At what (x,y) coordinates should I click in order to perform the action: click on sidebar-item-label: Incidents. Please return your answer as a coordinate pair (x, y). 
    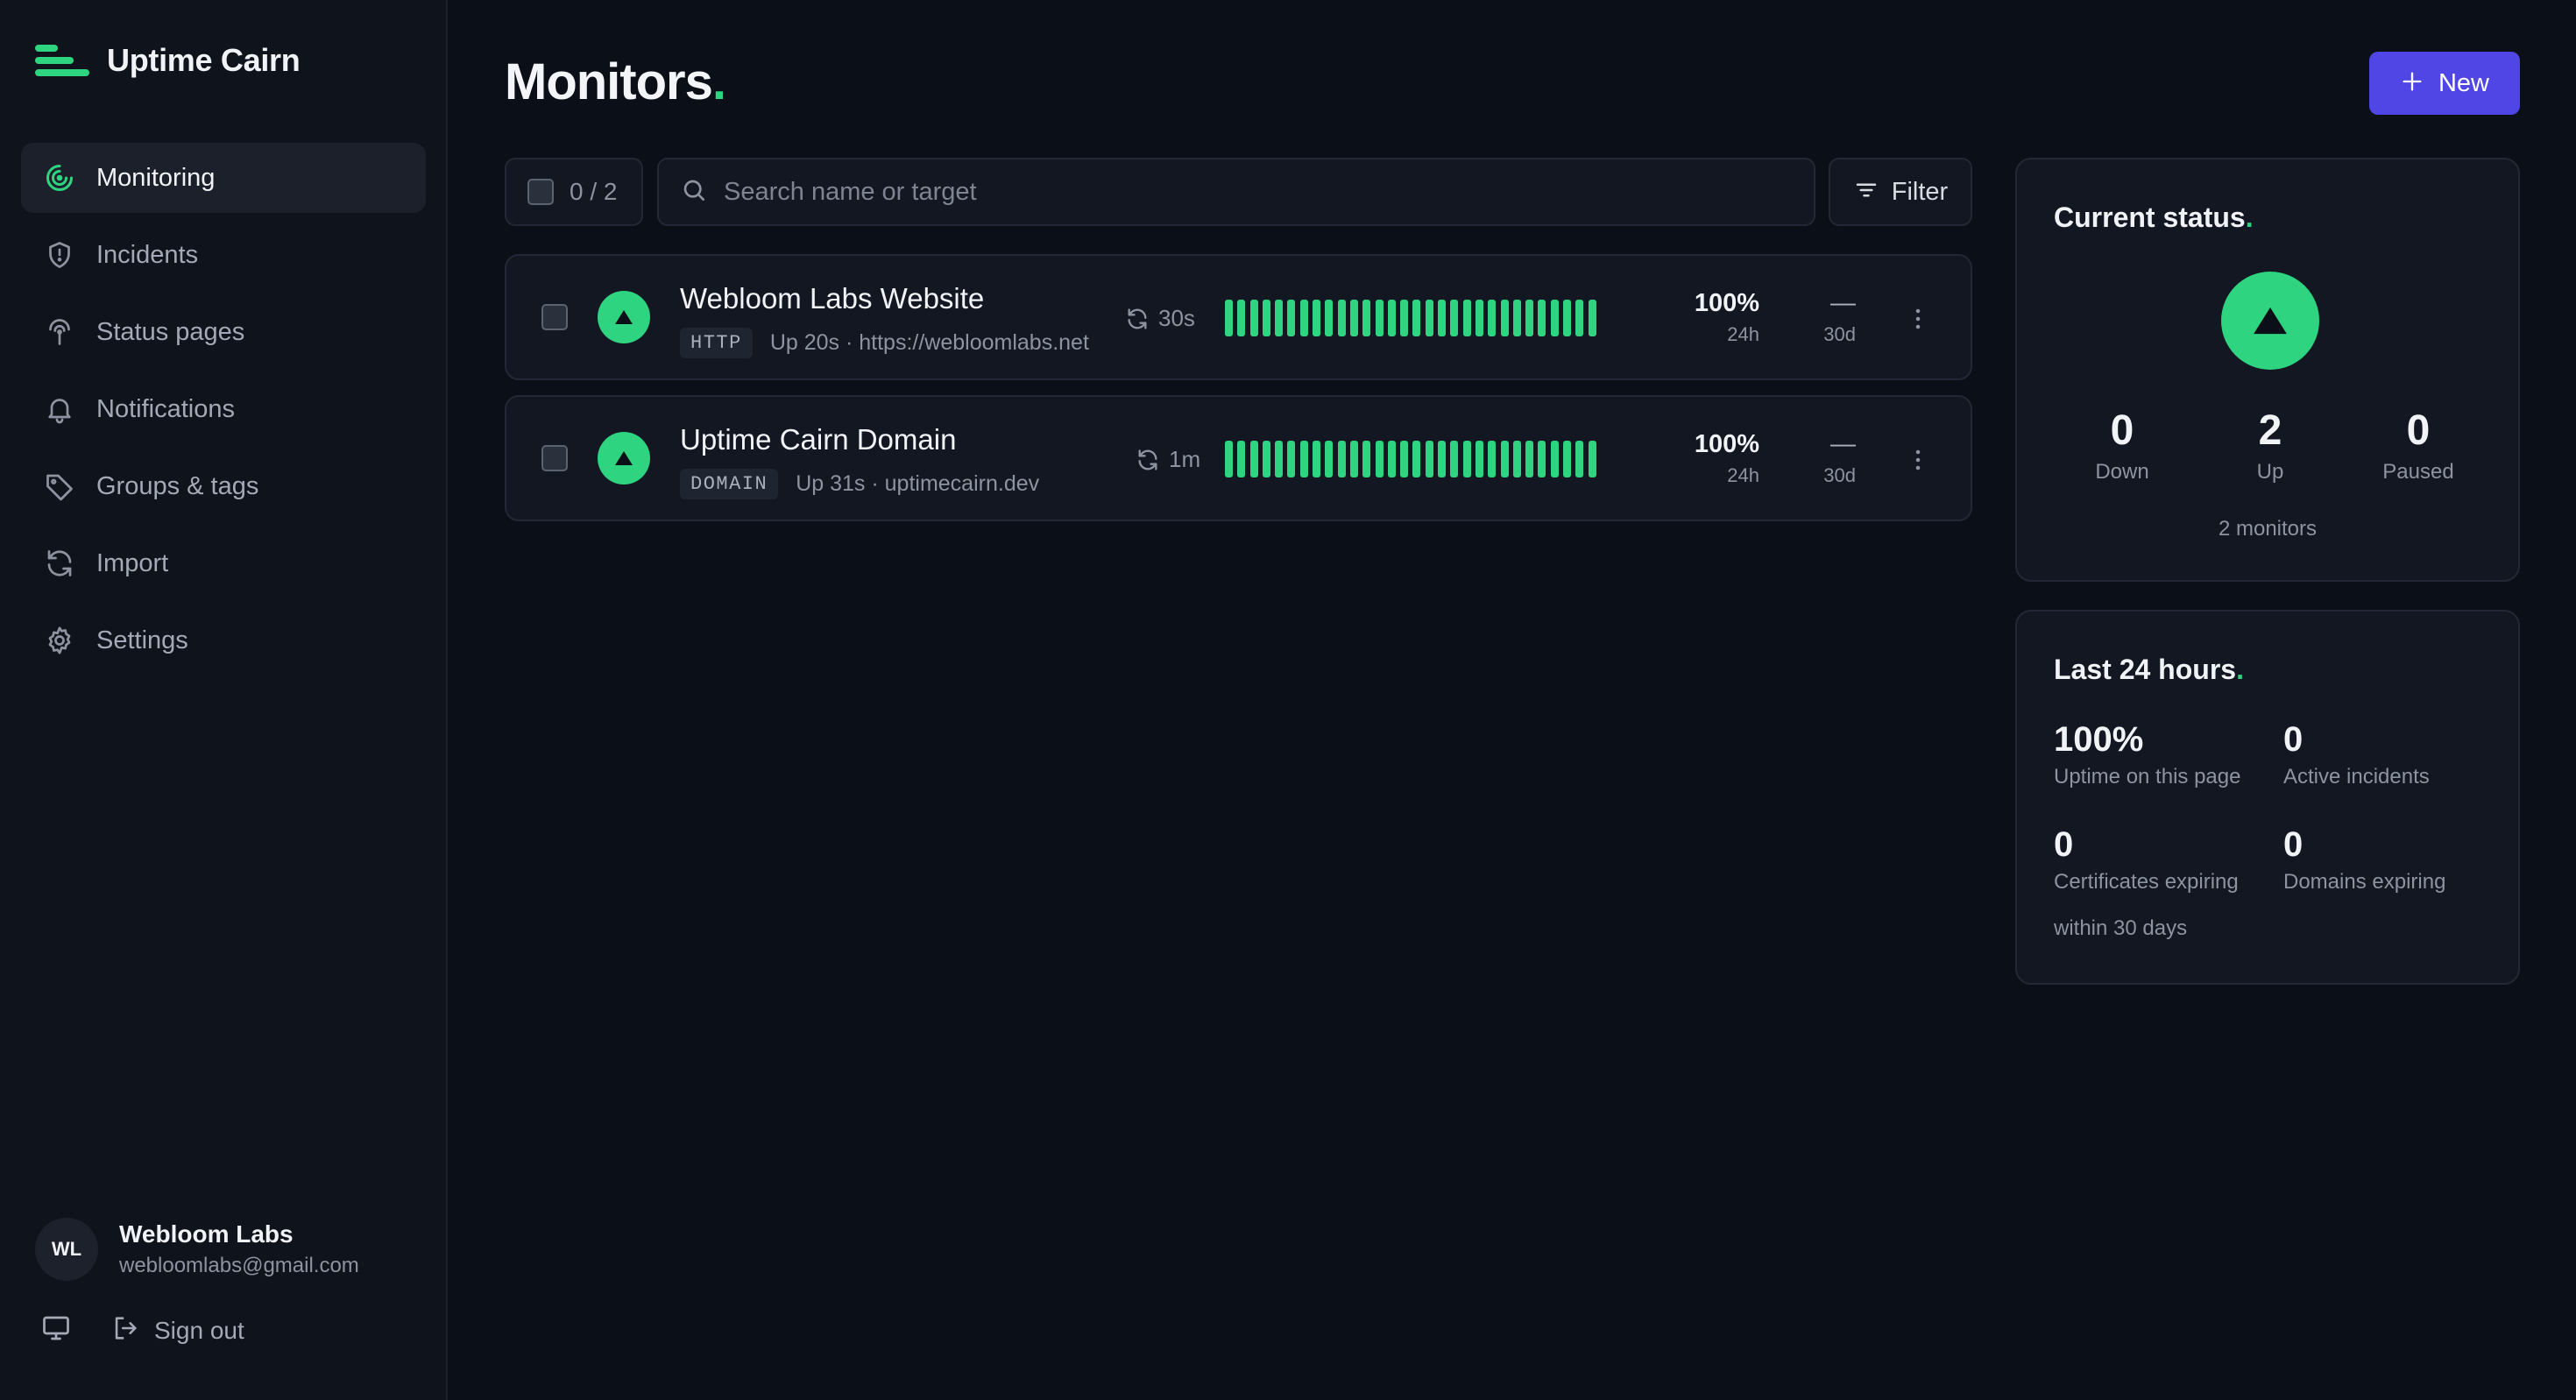
    Looking at the image, I should click on (147, 254).